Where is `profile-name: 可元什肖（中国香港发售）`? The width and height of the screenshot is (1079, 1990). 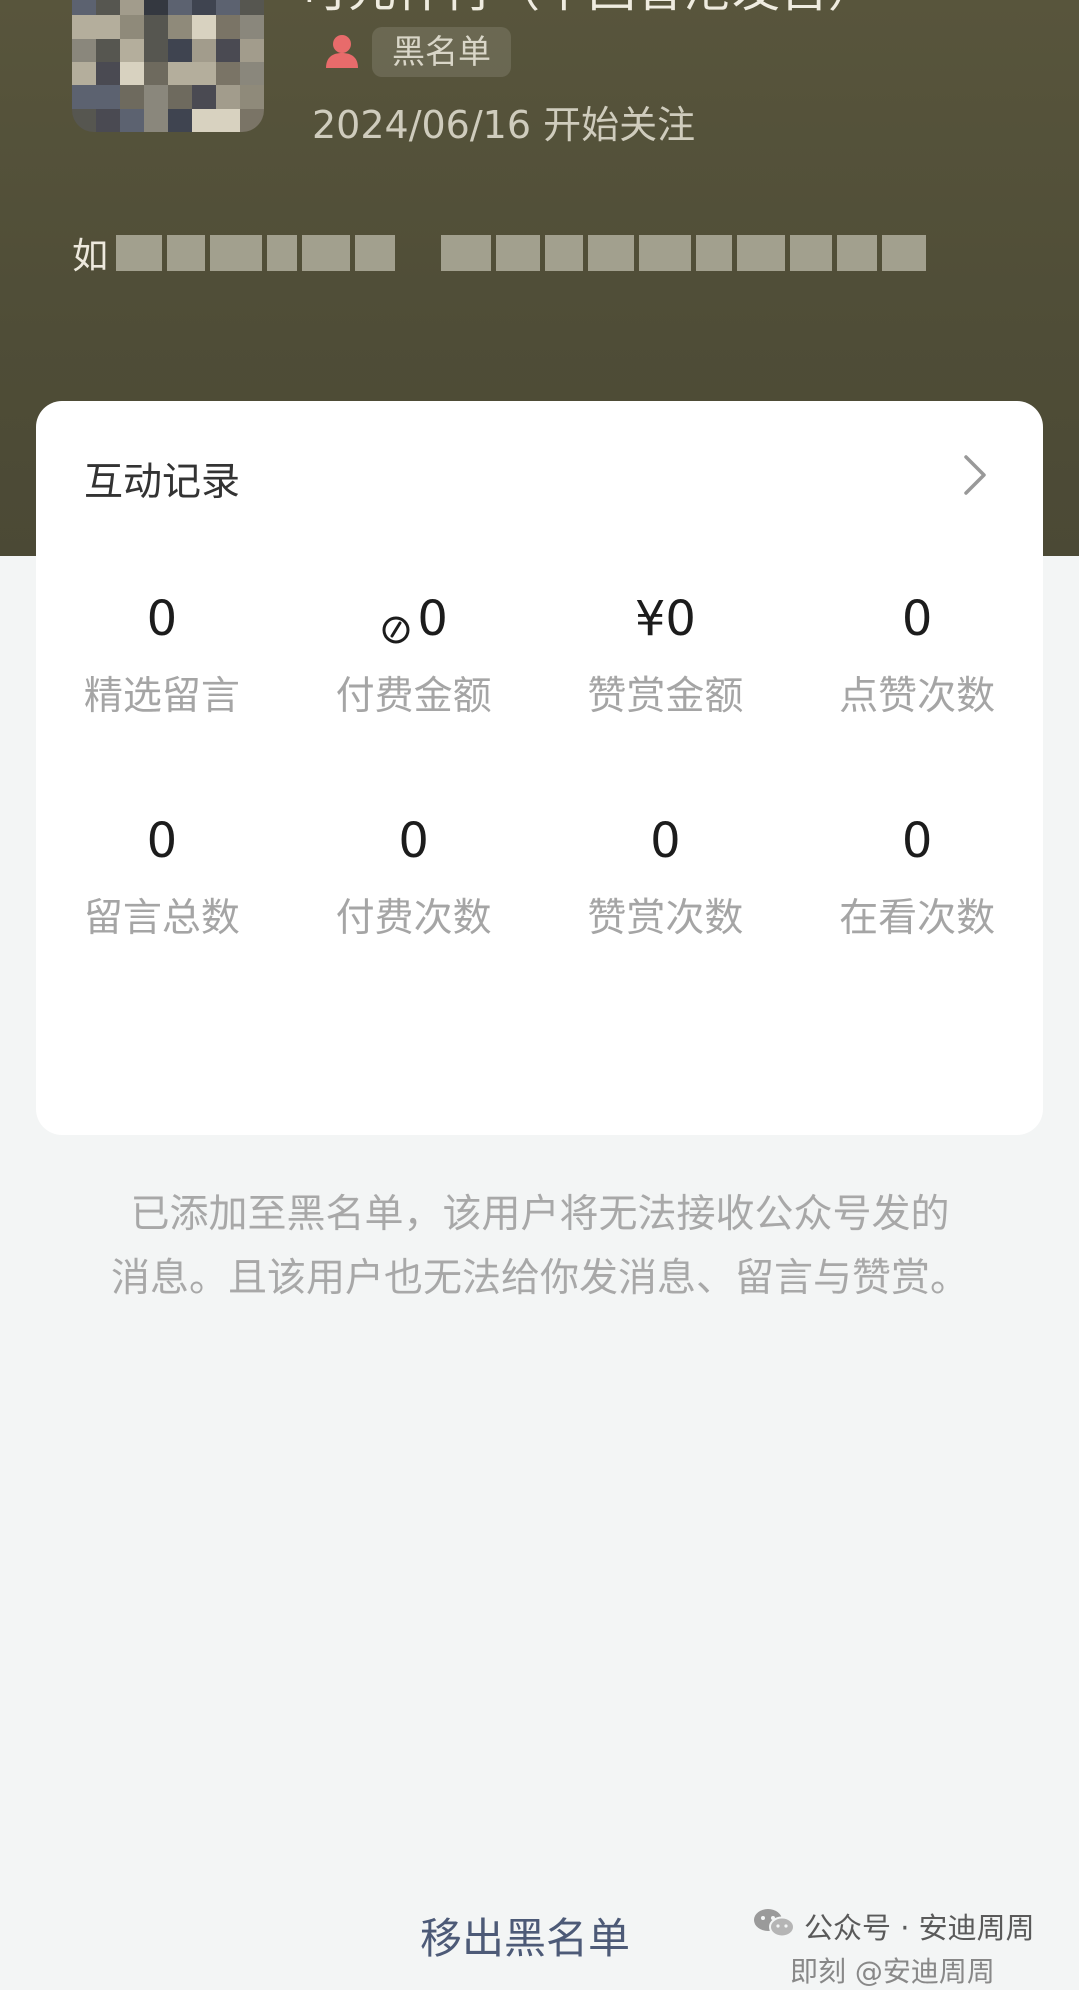
profile-name: 可元什肖（中国香港发售） is located at coordinates (660, 7).